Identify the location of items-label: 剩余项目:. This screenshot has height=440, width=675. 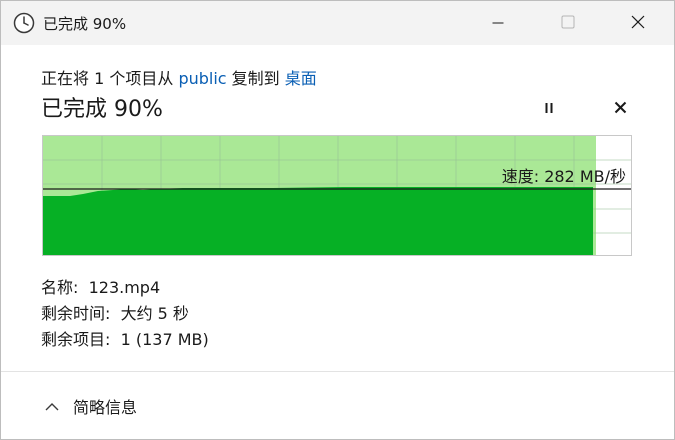
(76, 339).